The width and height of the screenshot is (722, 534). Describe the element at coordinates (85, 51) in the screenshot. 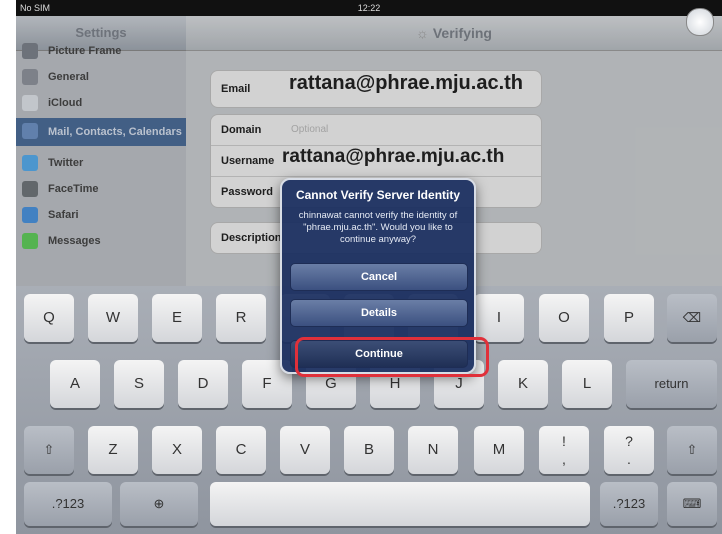

I see `sidebar-item-label: Picture Frame` at that location.